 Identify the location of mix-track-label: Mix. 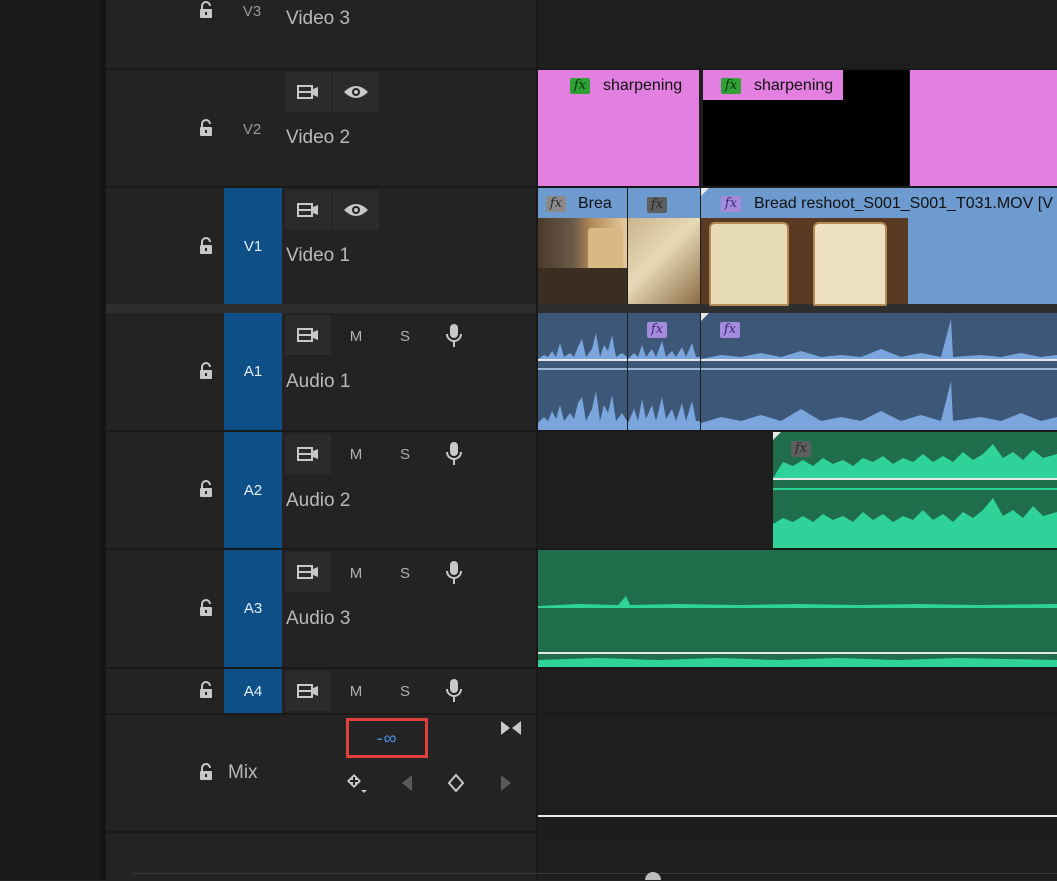
(243, 772).